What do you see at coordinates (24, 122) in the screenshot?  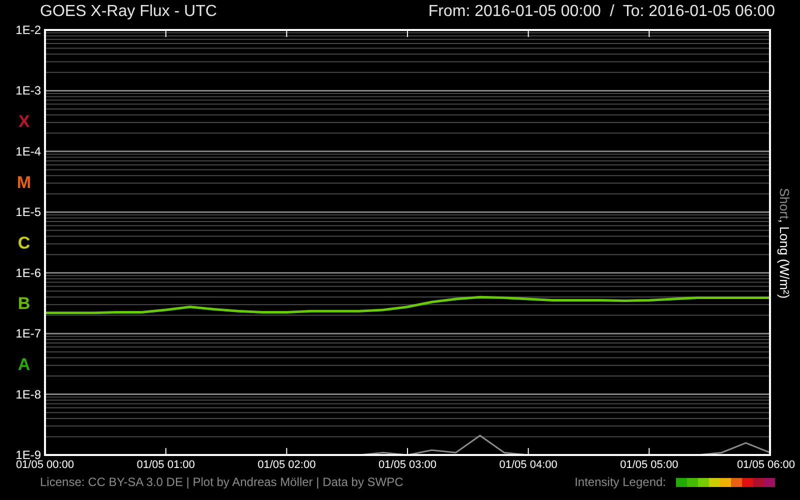 I see `flare-class-label: X` at bounding box center [24, 122].